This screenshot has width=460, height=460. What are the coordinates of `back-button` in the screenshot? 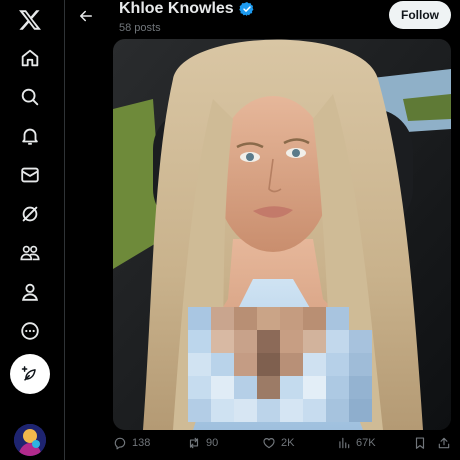 It's located at (86, 16).